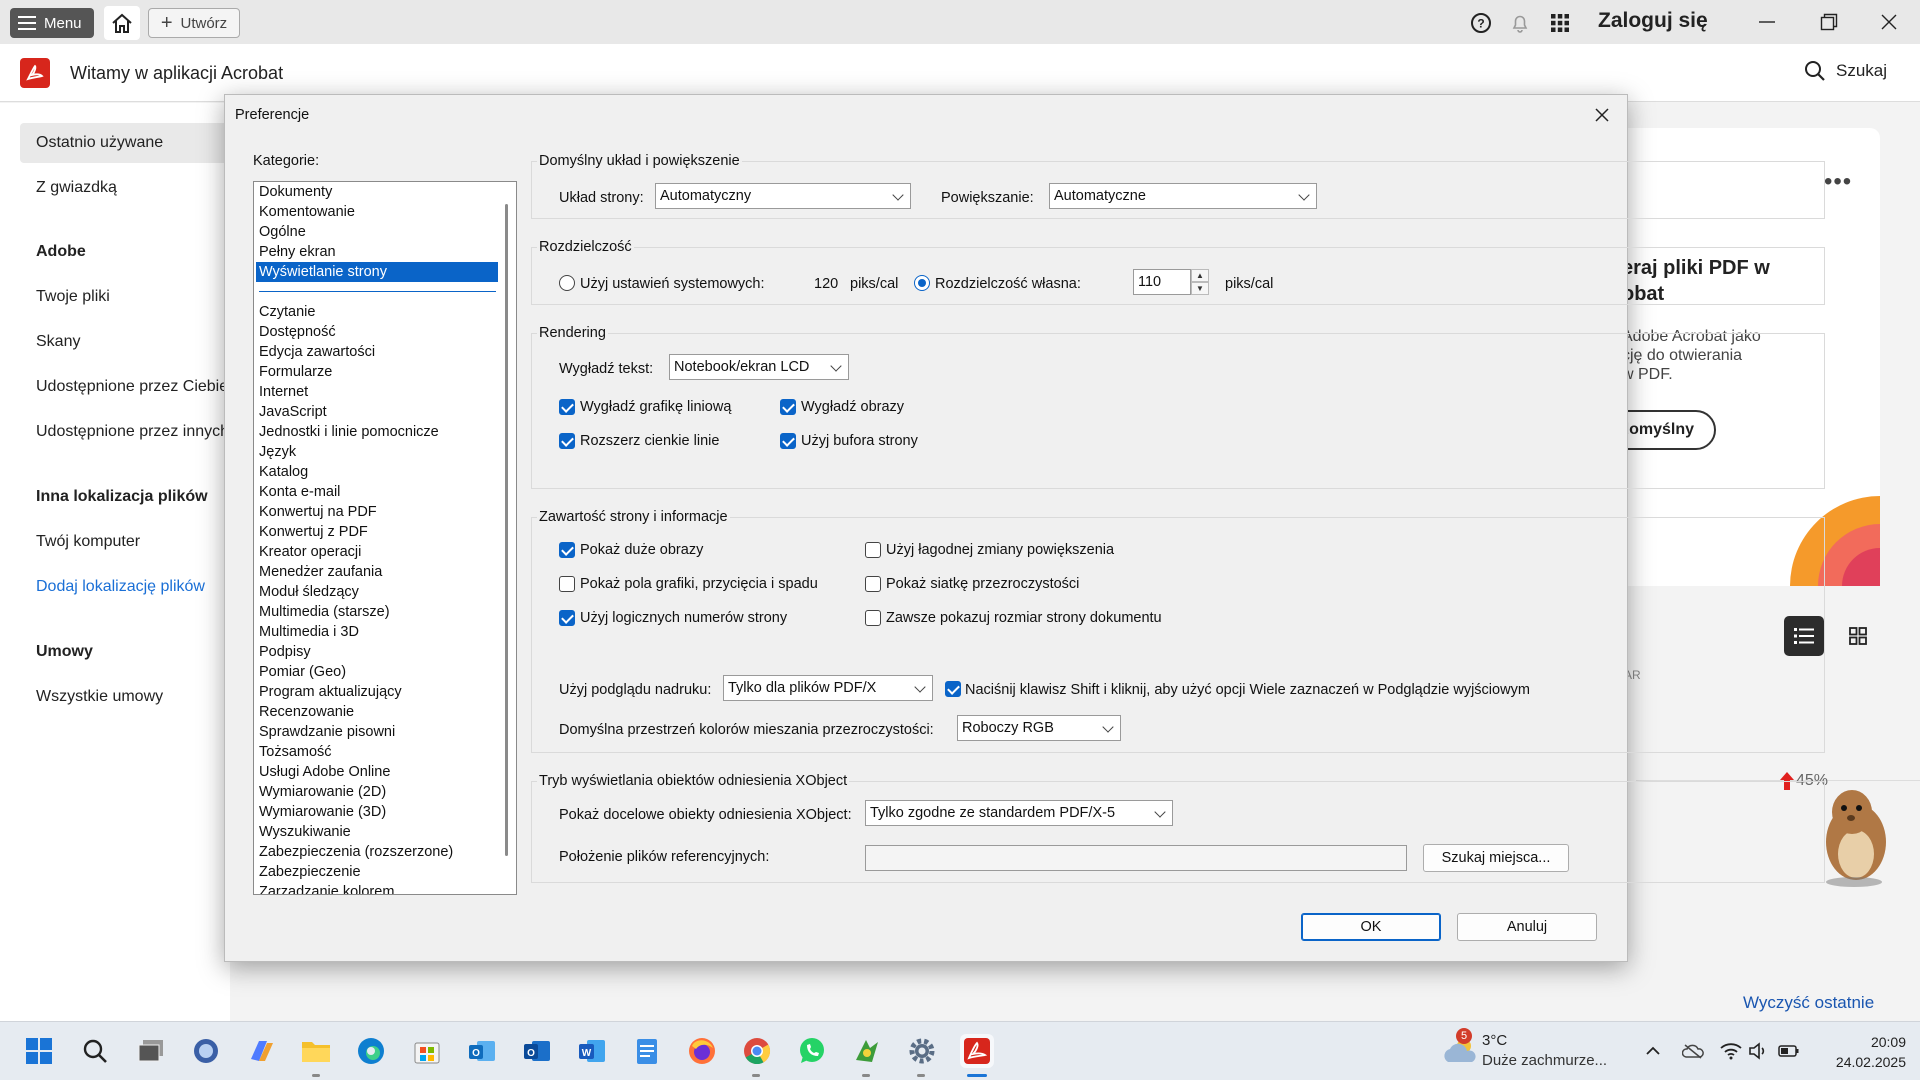 Image resolution: width=1920 pixels, height=1080 pixels. I want to click on ok-button: OK, so click(1371, 927).